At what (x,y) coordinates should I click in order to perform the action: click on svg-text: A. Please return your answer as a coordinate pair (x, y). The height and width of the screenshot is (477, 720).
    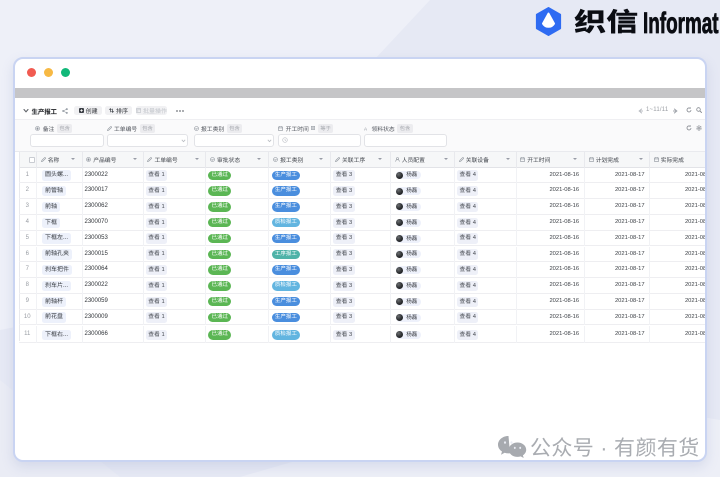
    Looking at the image, I should click on (366, 128).